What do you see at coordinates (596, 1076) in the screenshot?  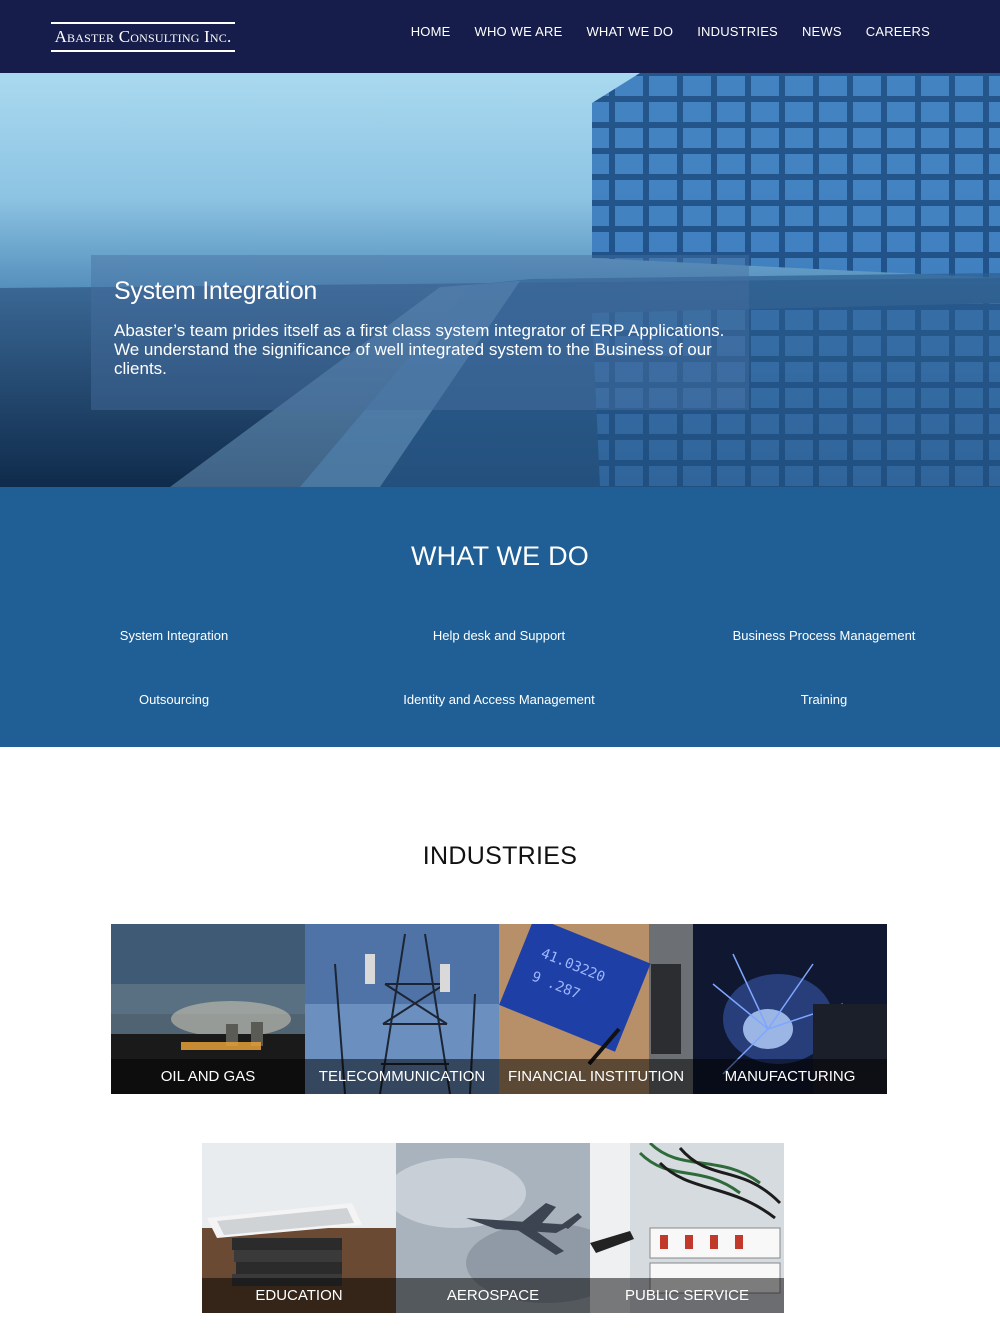 I see `industry-label: FINANCIAL INSTITUTION` at bounding box center [596, 1076].